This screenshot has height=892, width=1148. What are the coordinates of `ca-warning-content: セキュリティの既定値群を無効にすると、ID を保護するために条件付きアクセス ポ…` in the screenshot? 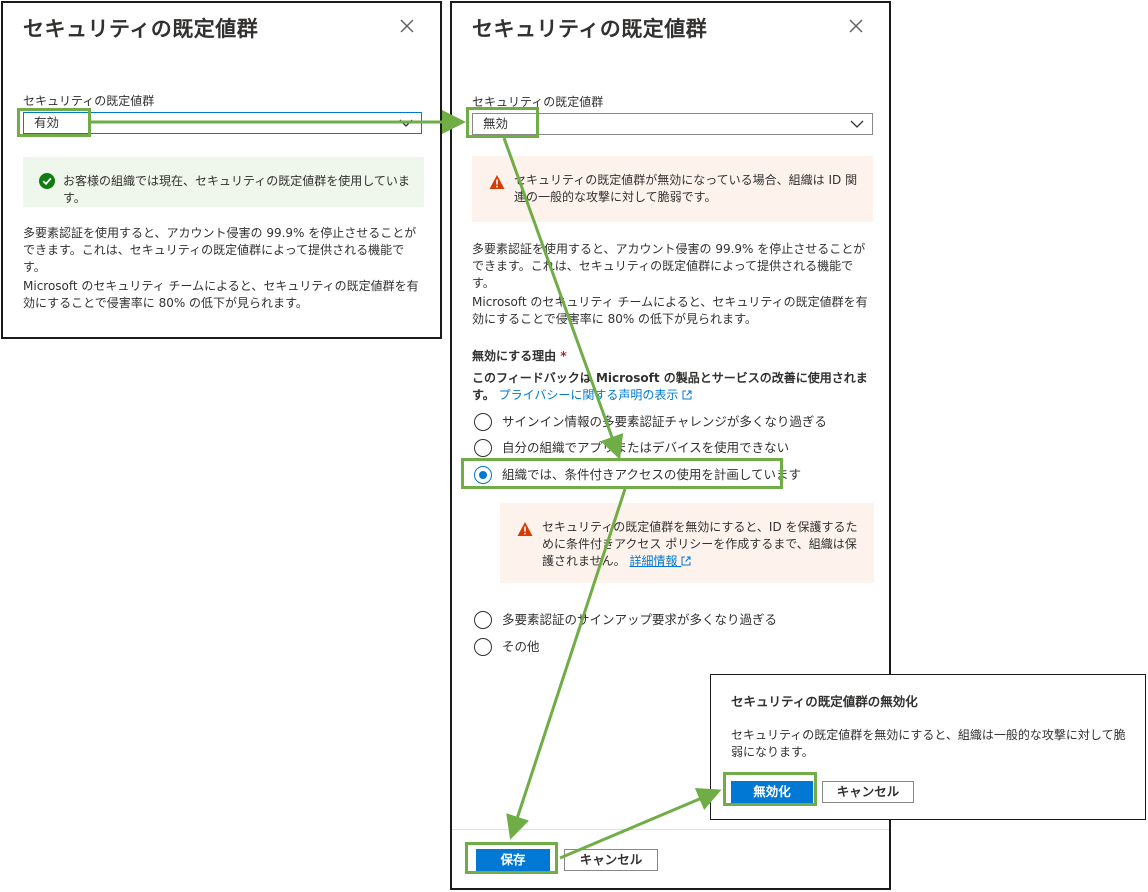 It's located at (701, 544).